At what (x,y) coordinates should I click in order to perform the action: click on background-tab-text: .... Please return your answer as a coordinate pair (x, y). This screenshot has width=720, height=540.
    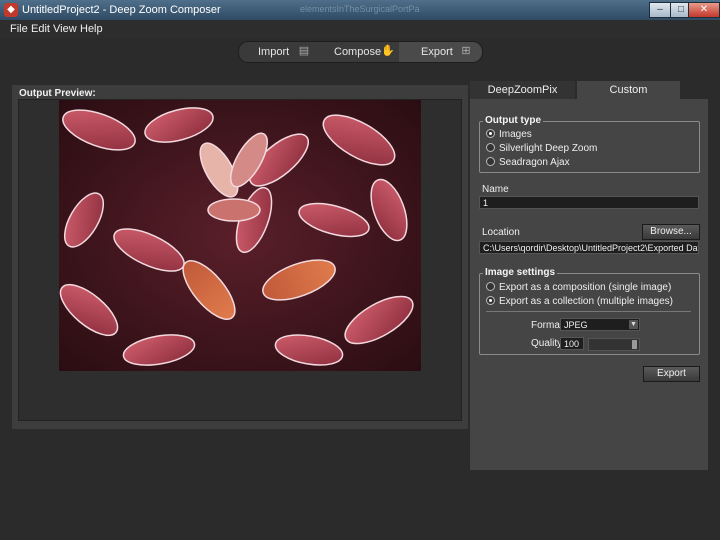
    Looking at the image, I should click on (189, 9).